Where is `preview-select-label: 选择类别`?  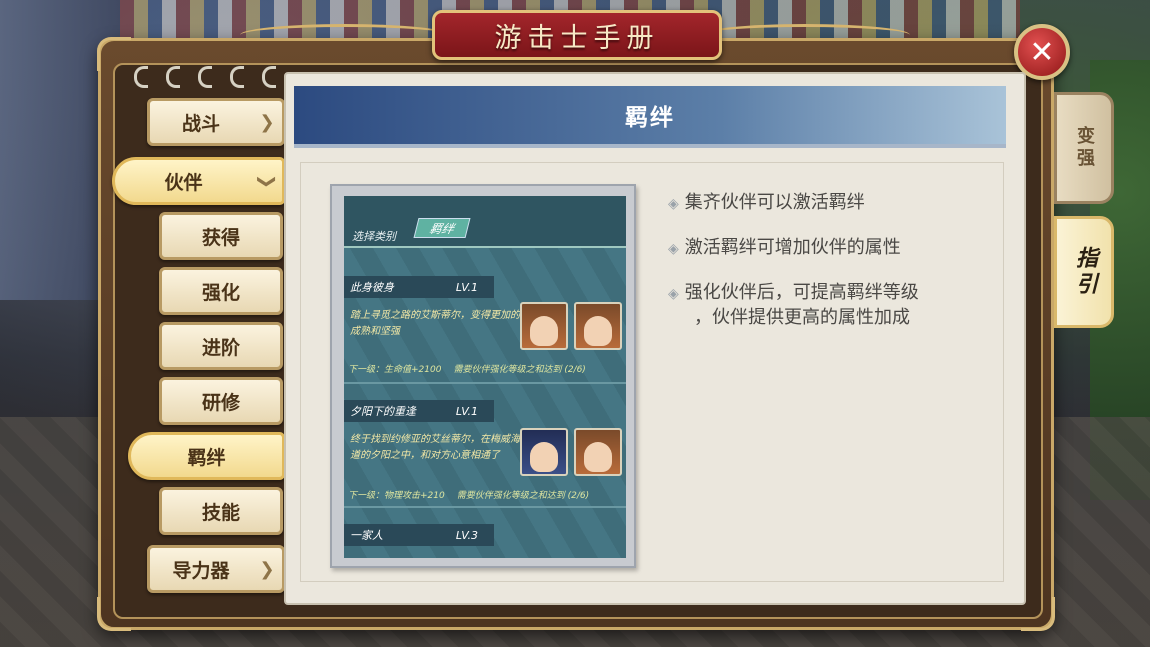 preview-select-label: 选择类别 is located at coordinates (374, 236).